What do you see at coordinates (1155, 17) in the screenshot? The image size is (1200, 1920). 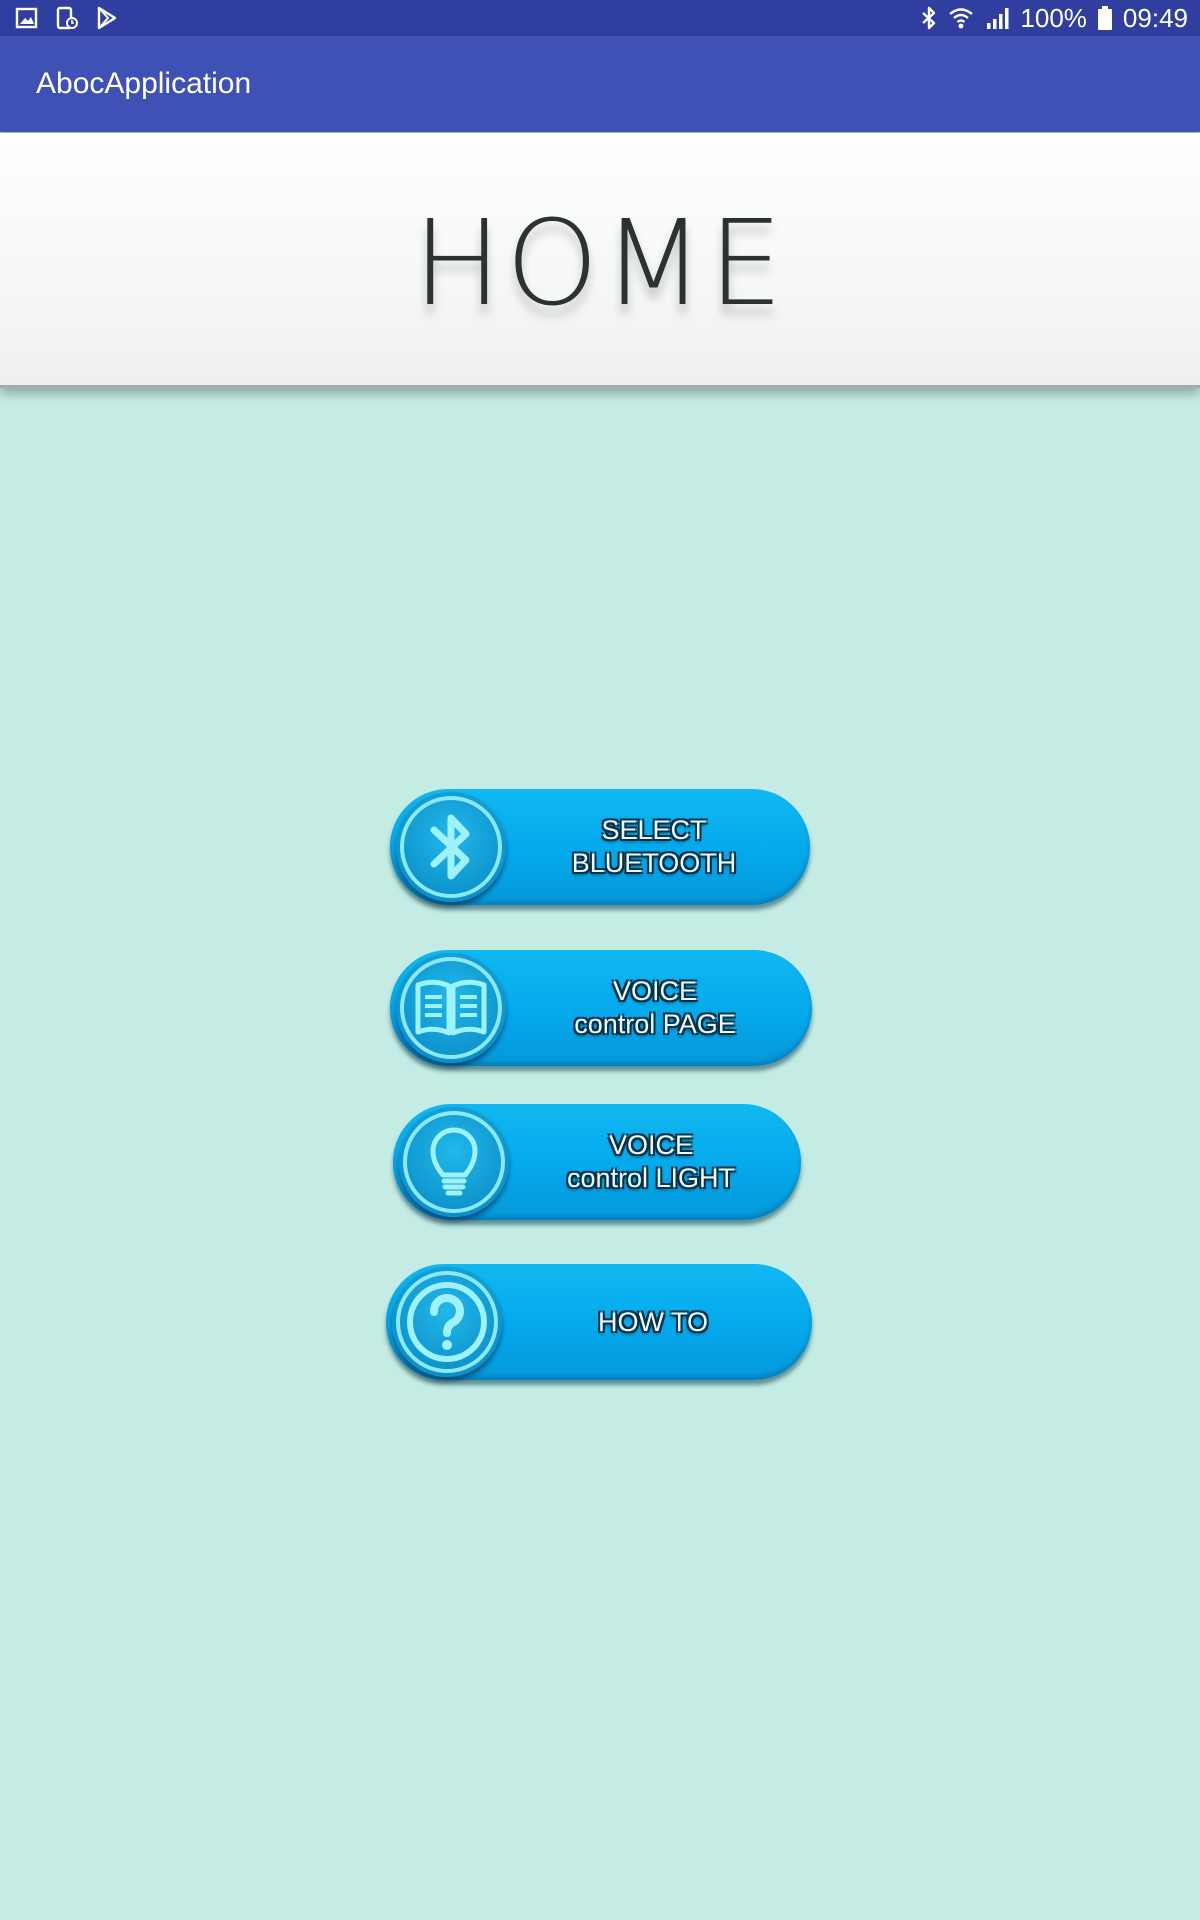 I see `clock: 09:49` at bounding box center [1155, 17].